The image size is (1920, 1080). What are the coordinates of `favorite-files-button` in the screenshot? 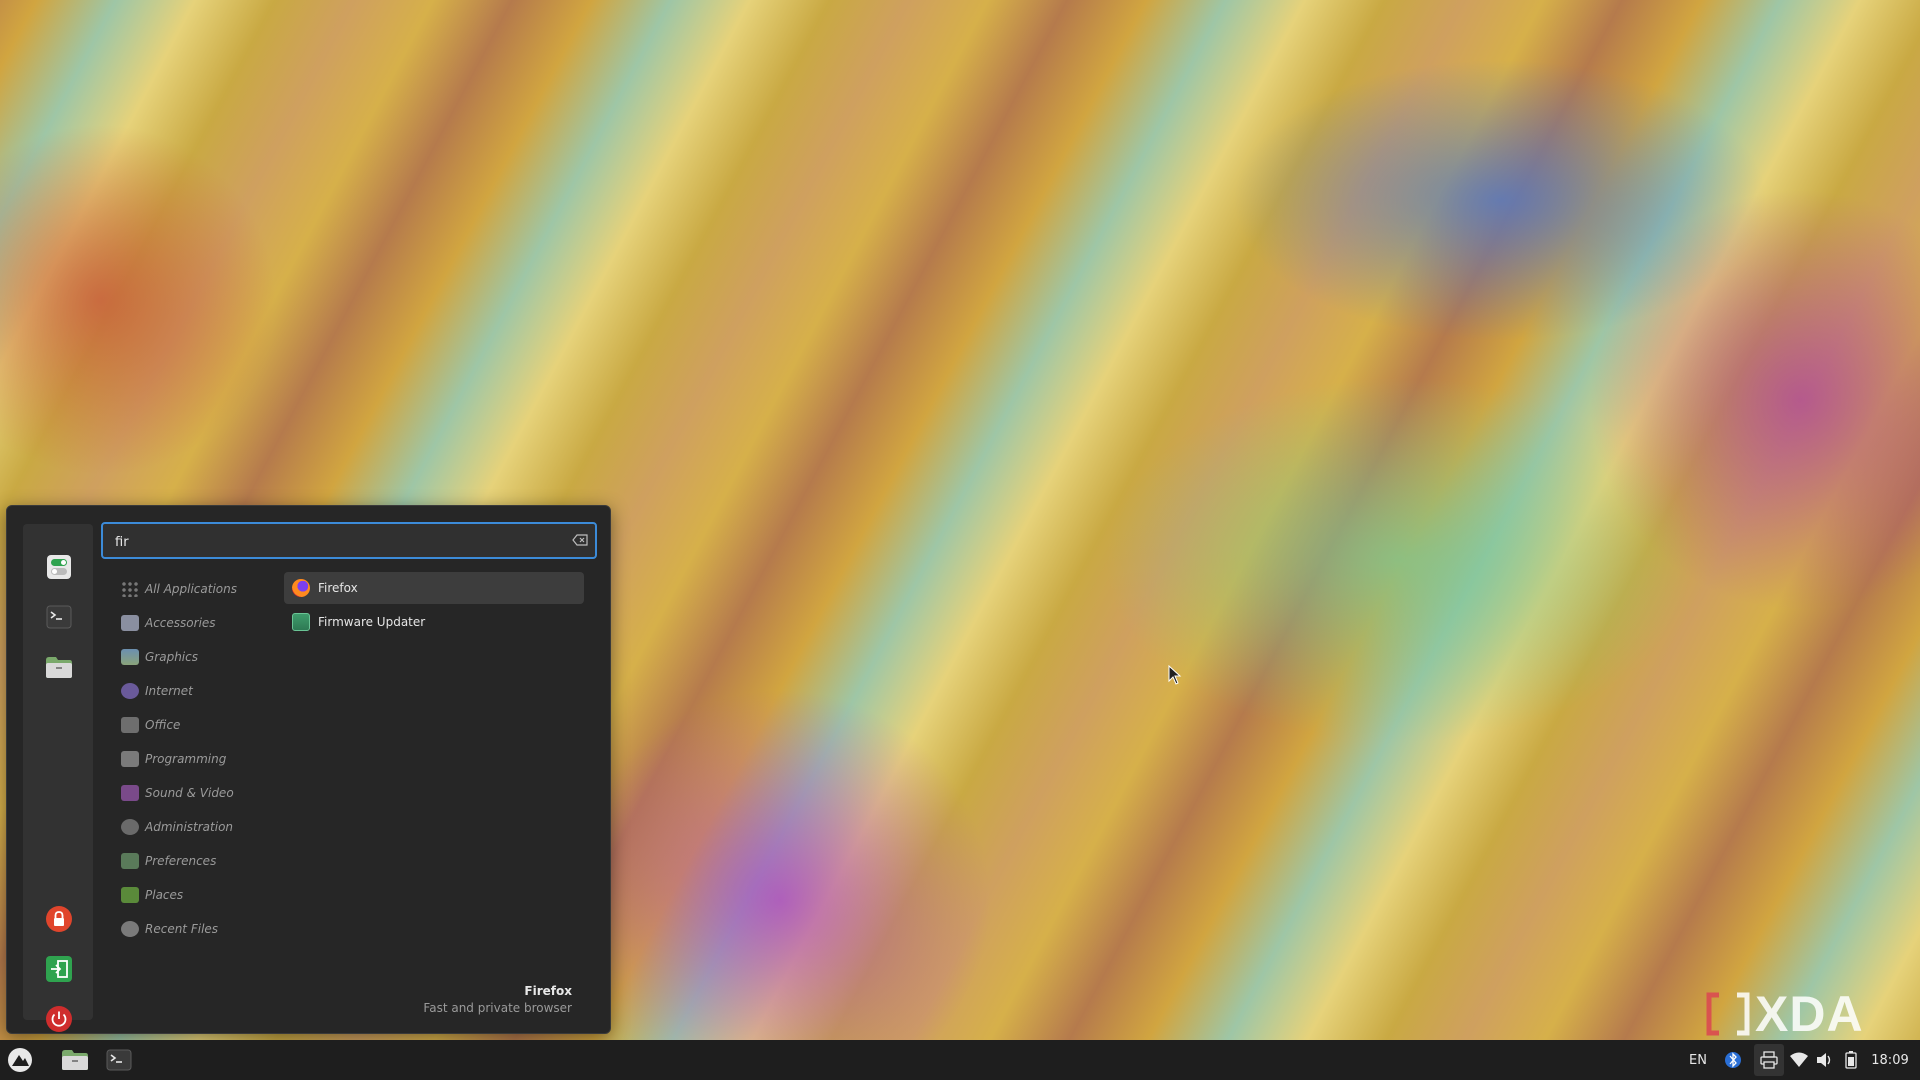 It's located at (59, 667).